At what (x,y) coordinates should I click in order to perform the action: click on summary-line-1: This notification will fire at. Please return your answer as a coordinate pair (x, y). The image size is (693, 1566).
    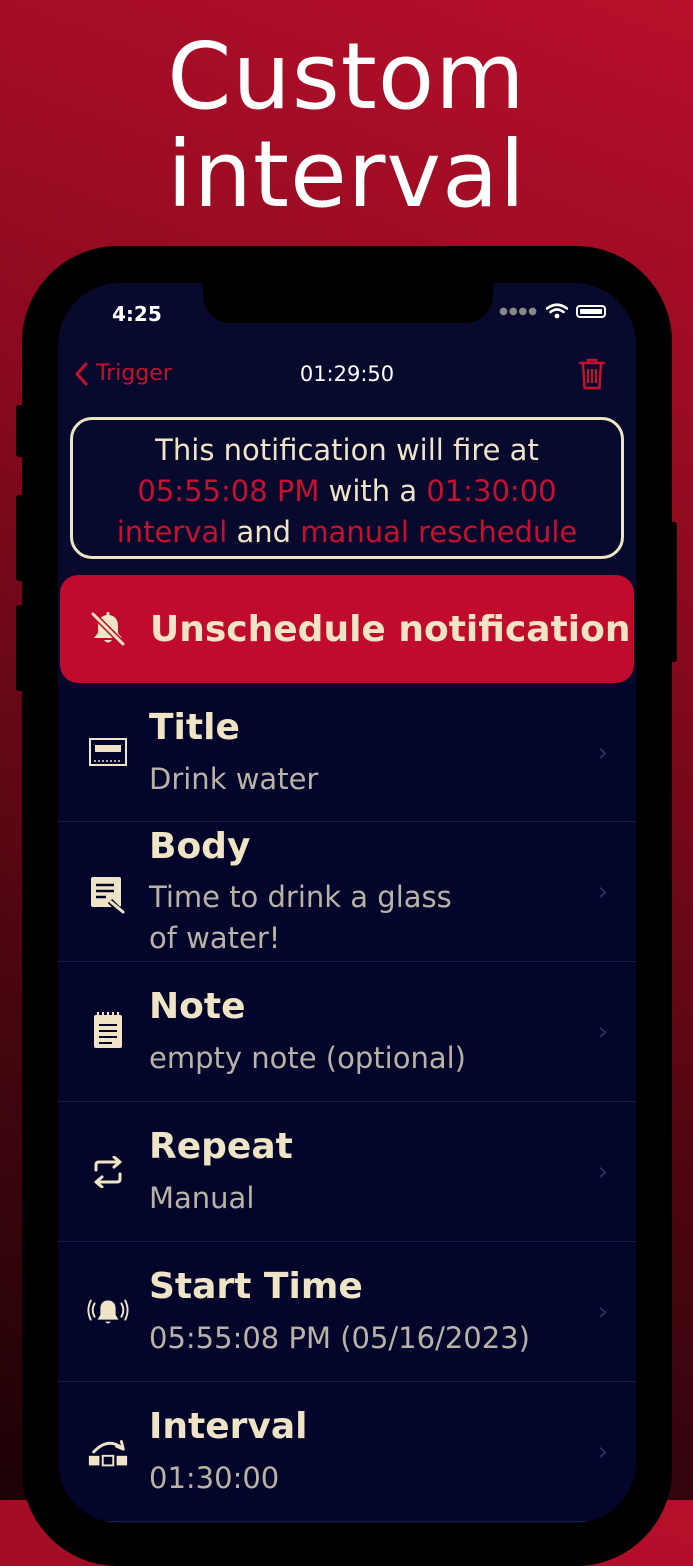
    Looking at the image, I should click on (347, 450).